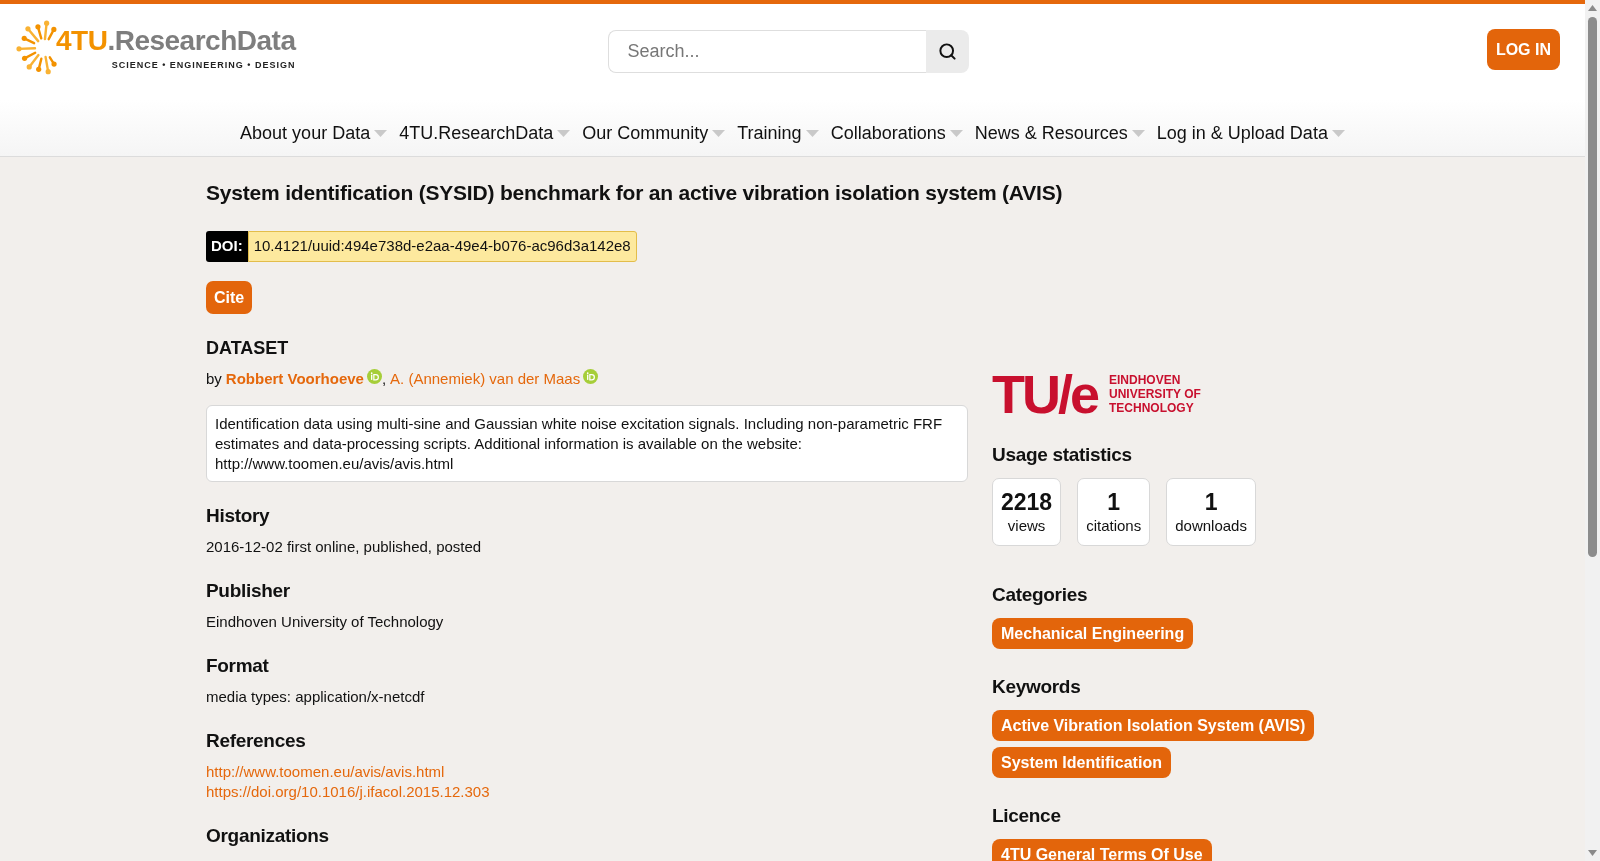 The height and width of the screenshot is (861, 1600). Describe the element at coordinates (1062, 455) in the screenshot. I see `section-heading: Usage statistics` at that location.